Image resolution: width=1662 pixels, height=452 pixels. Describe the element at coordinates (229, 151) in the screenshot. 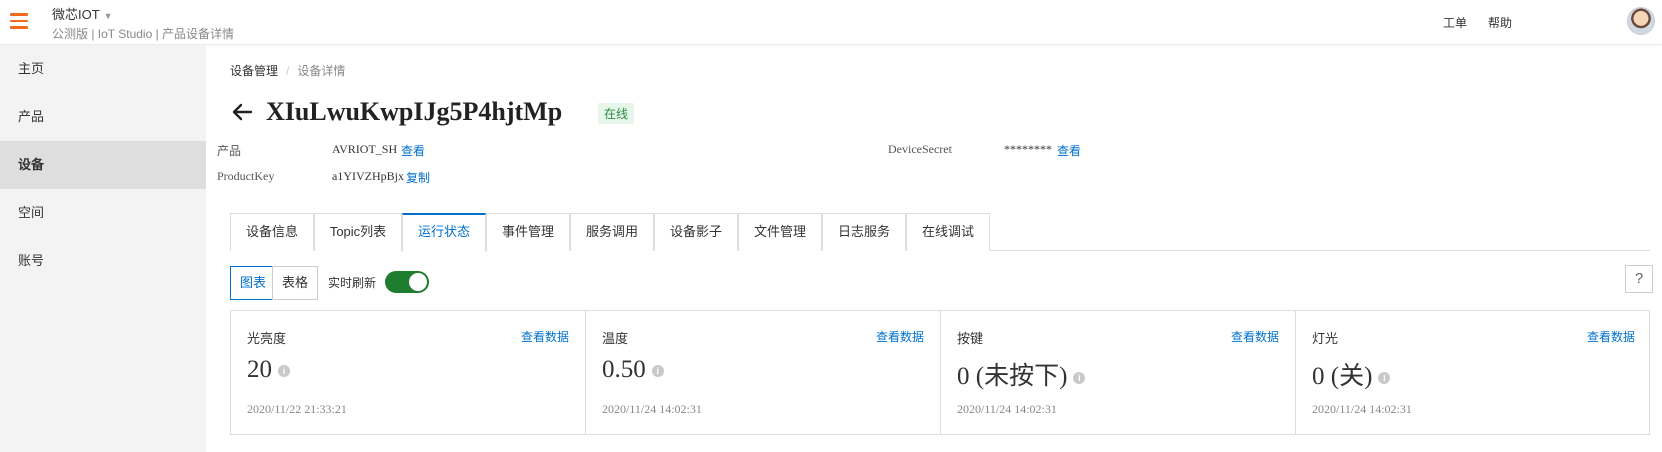

I see `product-label: 产品` at that location.